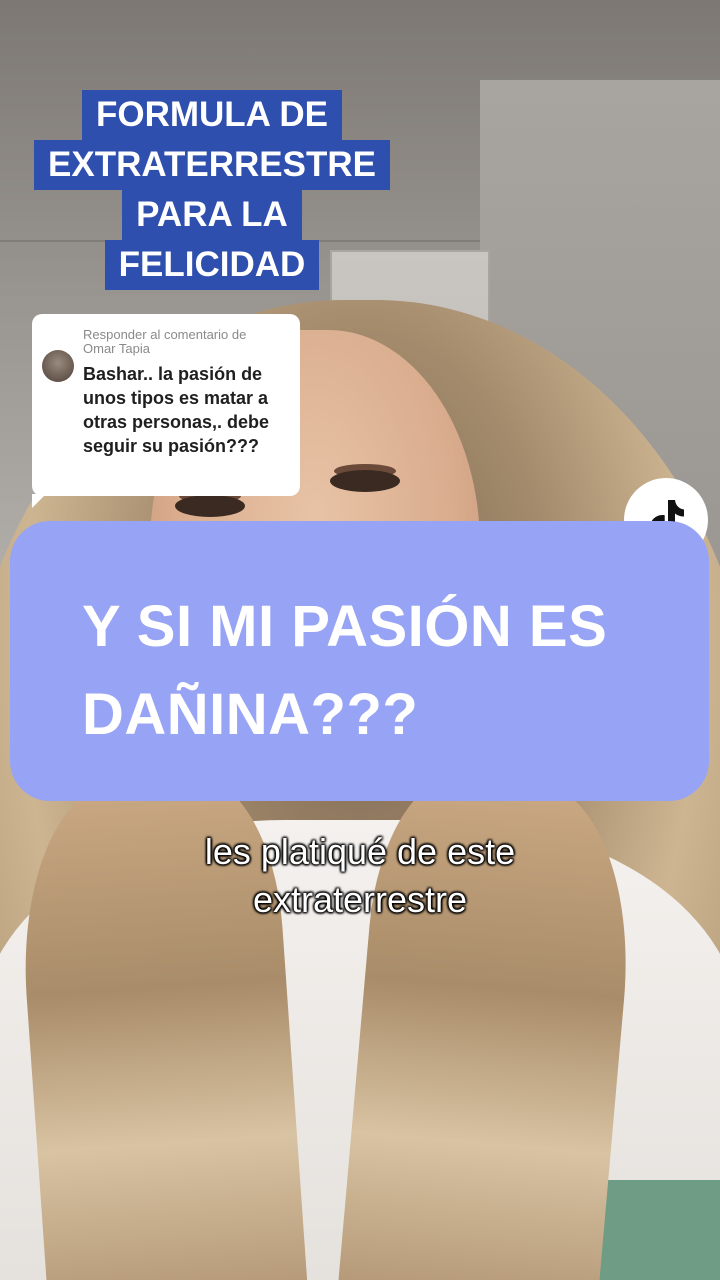  I want to click on headline-line-2: DAÑINA???, so click(250, 714).